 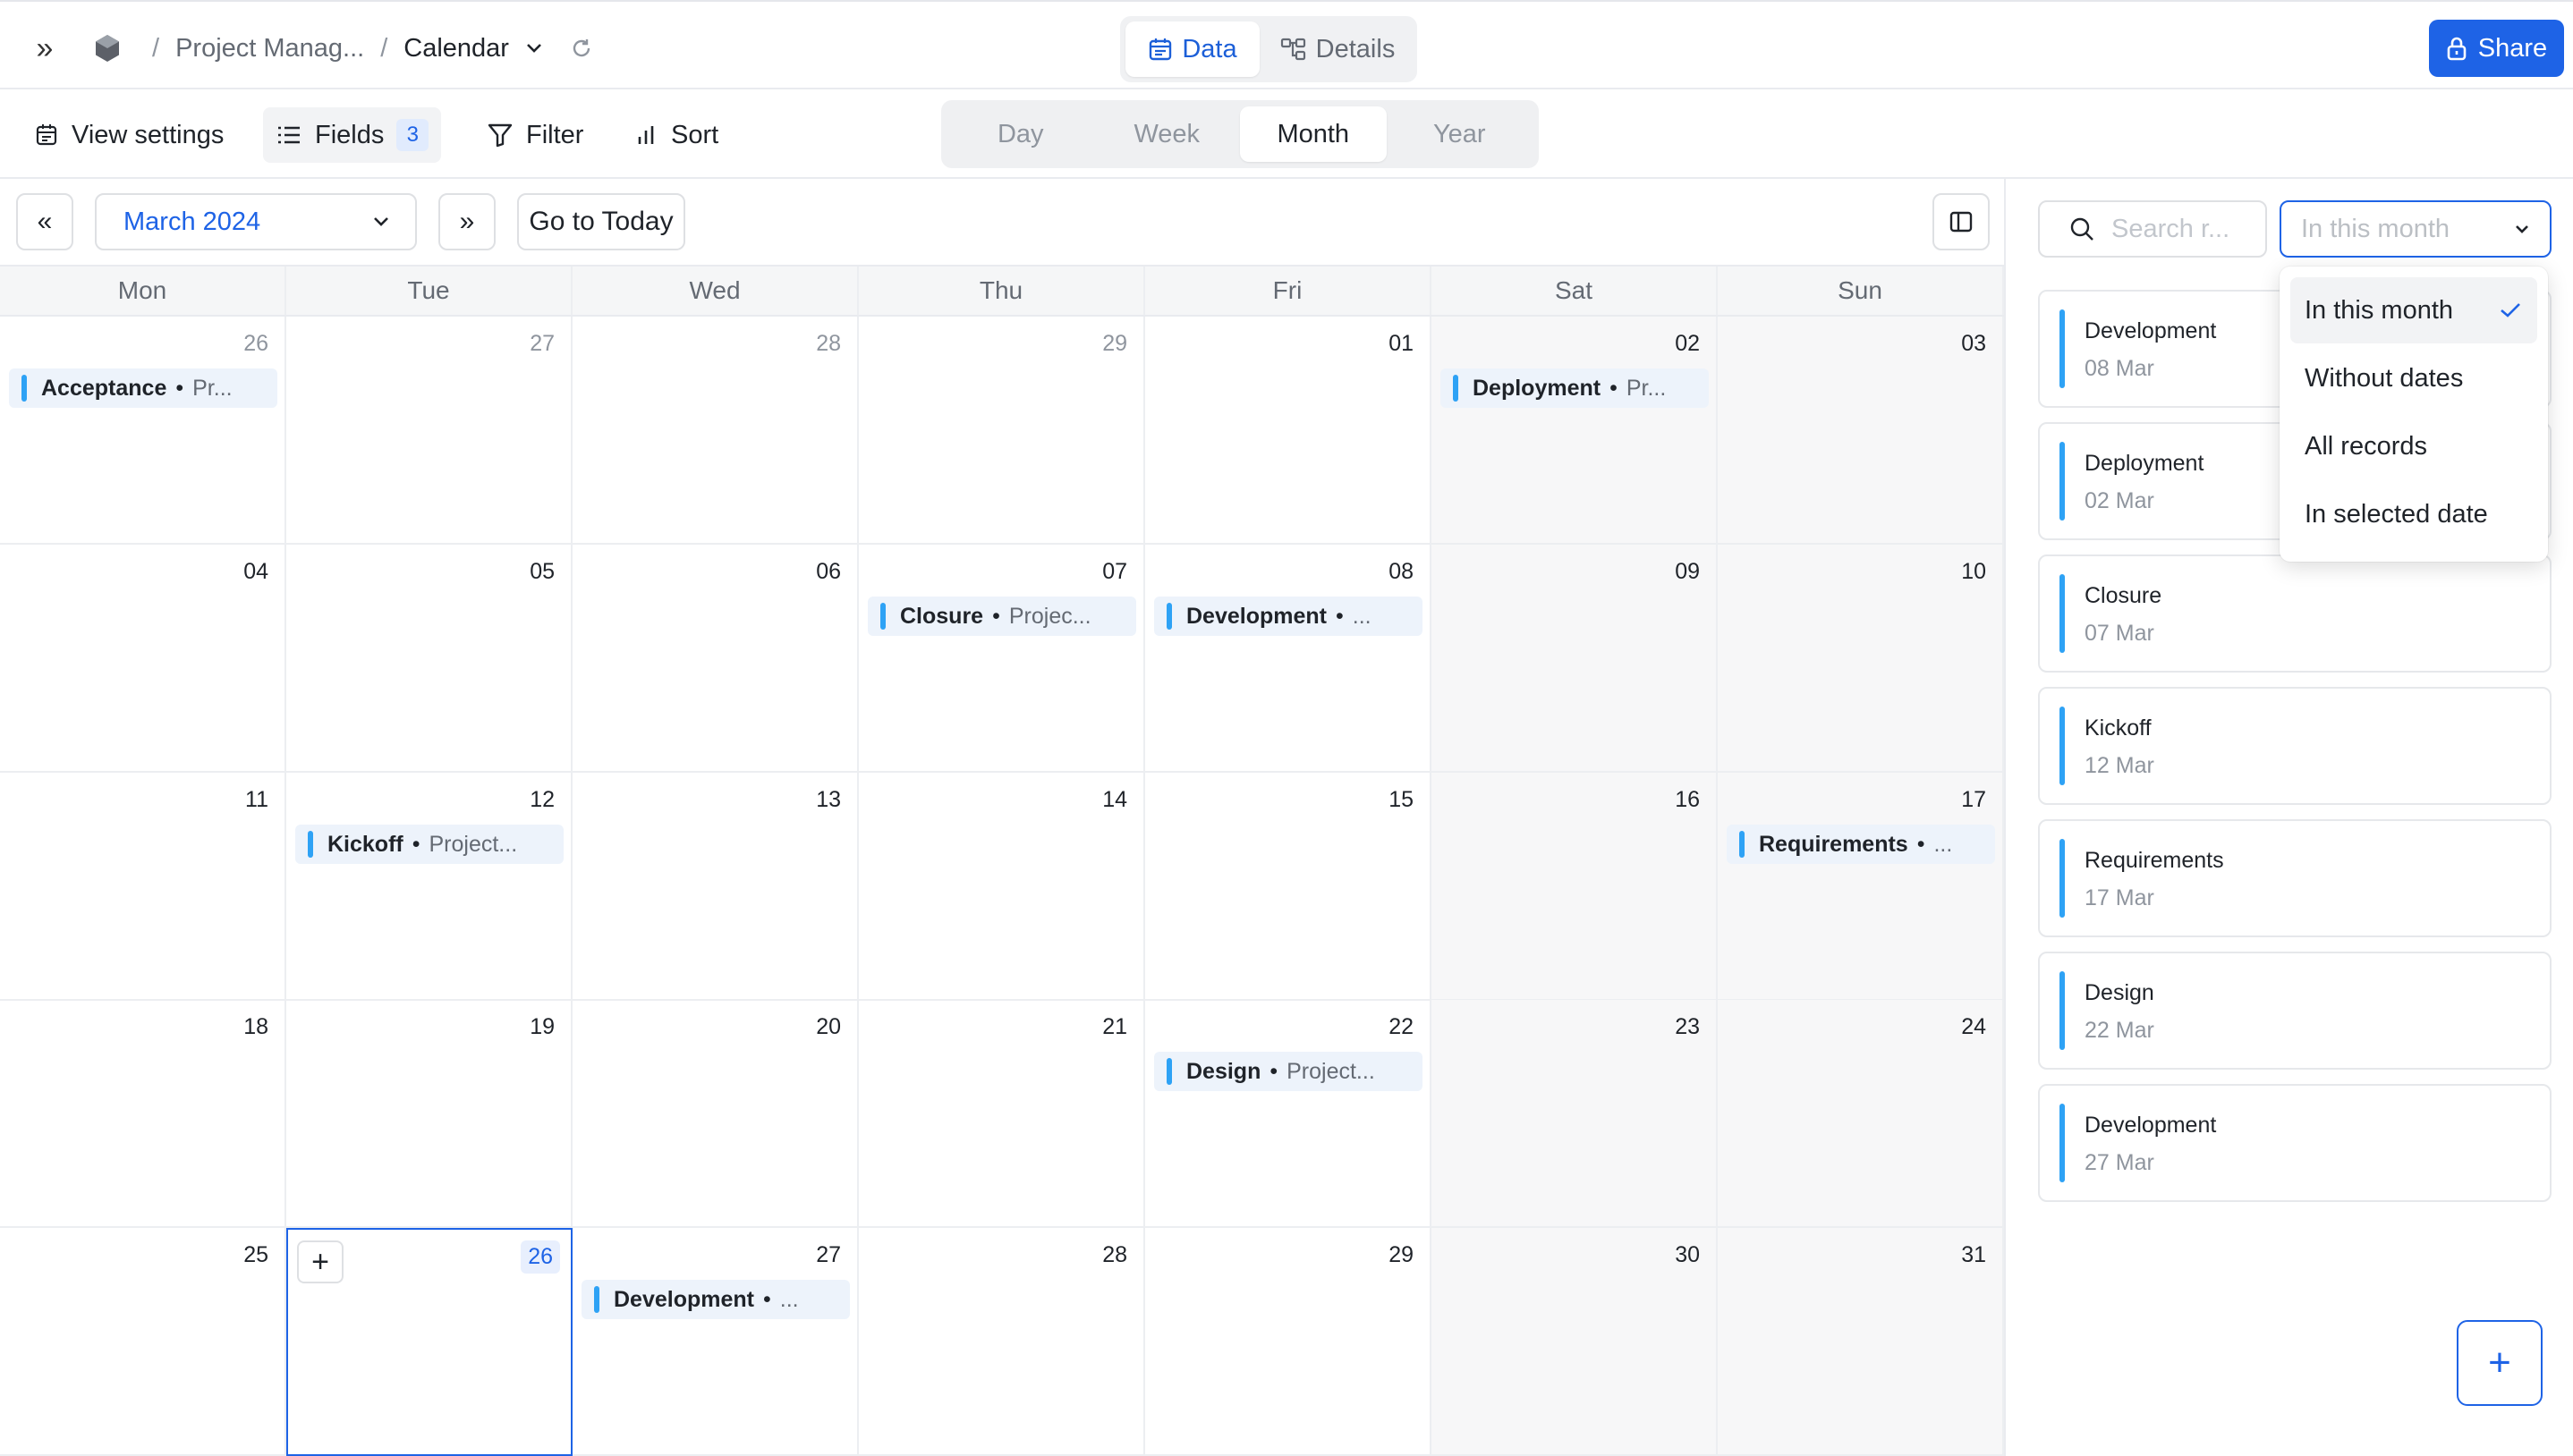 What do you see at coordinates (2295, 613) in the screenshot?
I see `record-card: Closure 07 Mar` at bounding box center [2295, 613].